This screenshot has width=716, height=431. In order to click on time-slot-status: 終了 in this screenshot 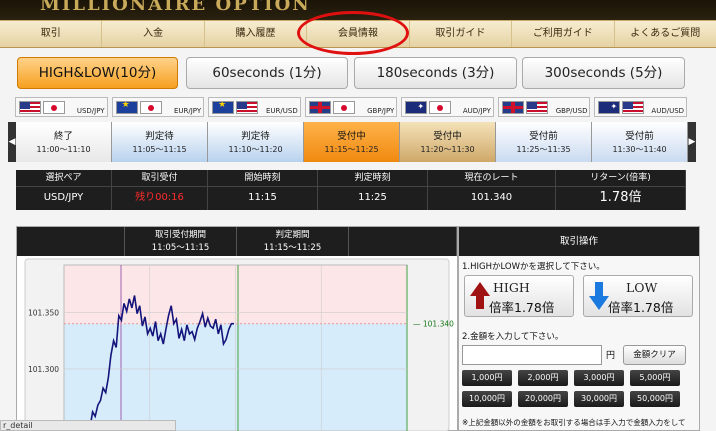, I will do `click(63, 136)`.